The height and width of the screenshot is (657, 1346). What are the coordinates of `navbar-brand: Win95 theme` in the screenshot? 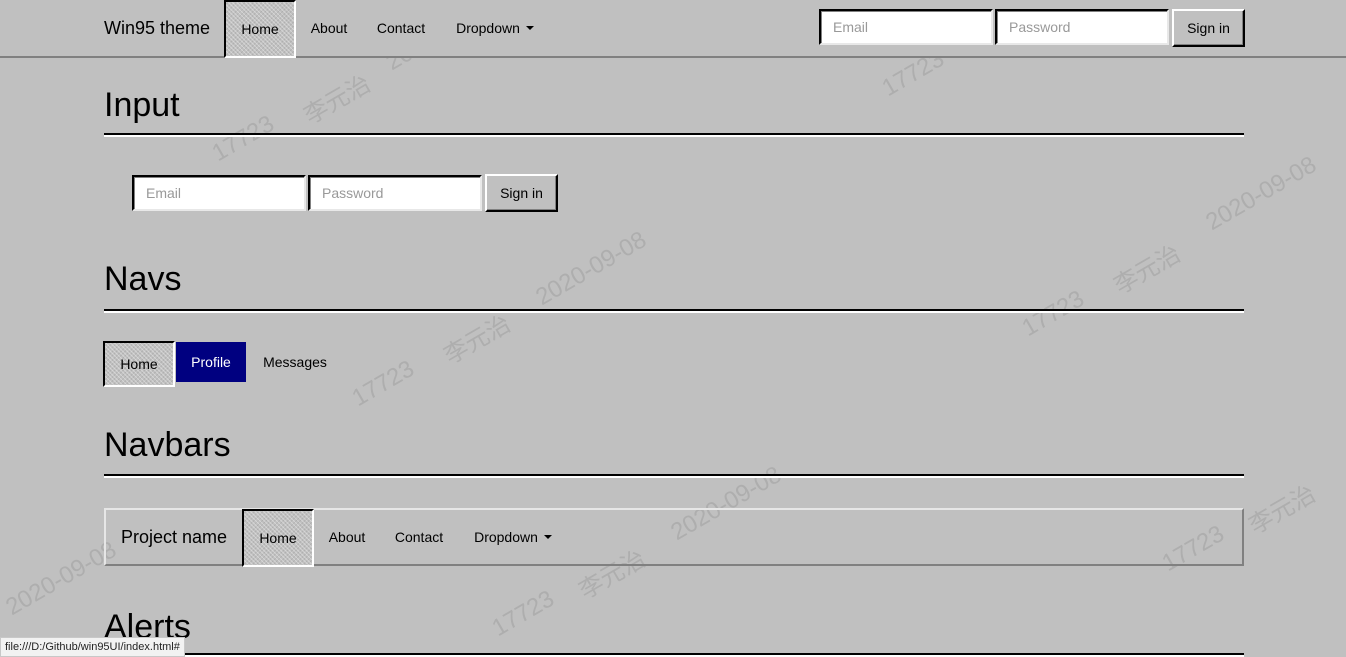 It's located at (157, 28).